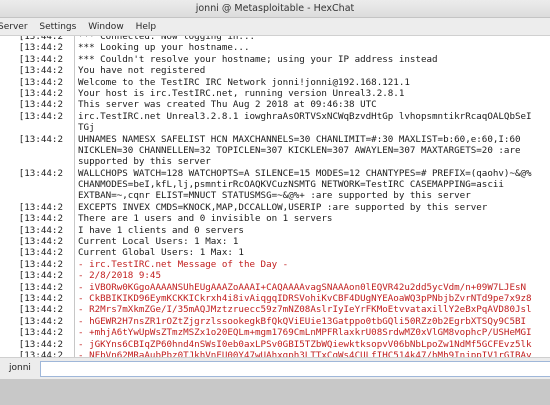  What do you see at coordinates (275, 242) in the screenshot?
I see `chat-line: [13:44:2 Current Local Users: 1 Max: 1` at bounding box center [275, 242].